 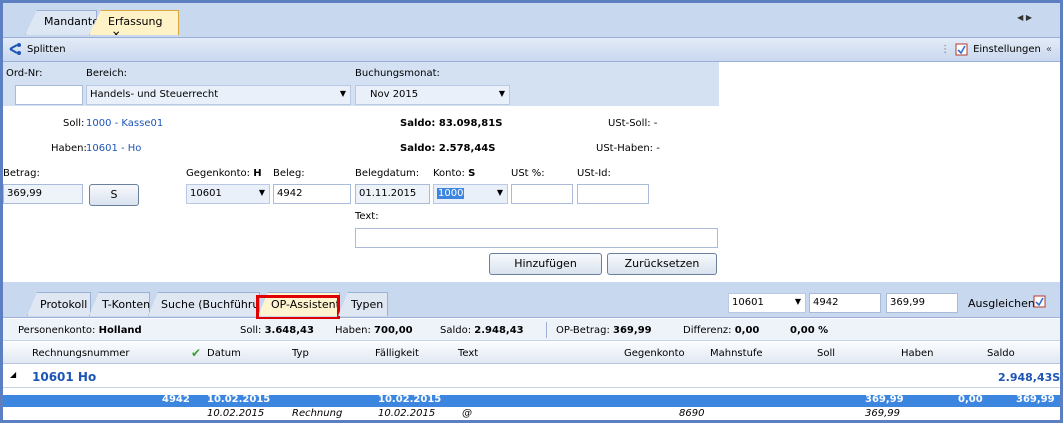 I want to click on konto-label: Konto: S, so click(x=454, y=173).